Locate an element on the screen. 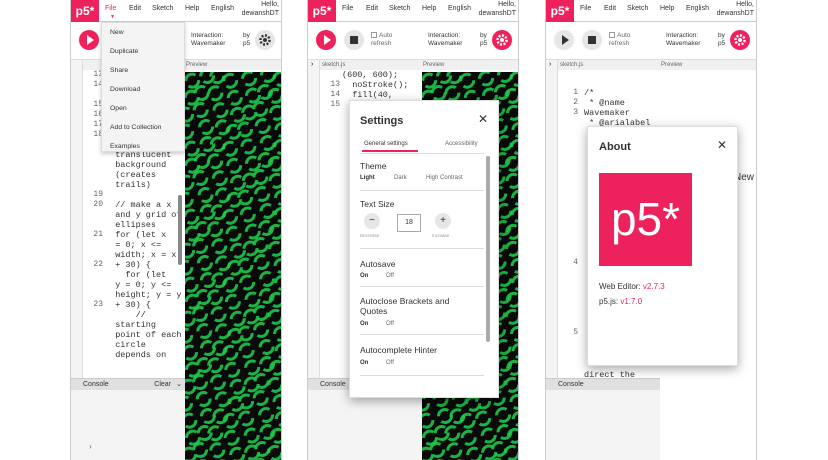 Image resolution: width=828 pixels, height=460 pixels. menu-item-share: Share is located at coordinates (119, 70).